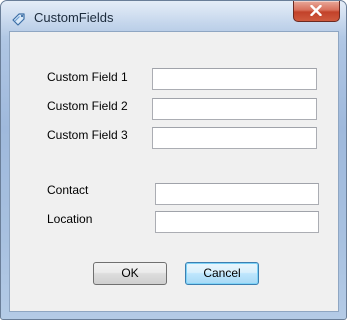 The width and height of the screenshot is (347, 320). I want to click on location-input, so click(237, 222).